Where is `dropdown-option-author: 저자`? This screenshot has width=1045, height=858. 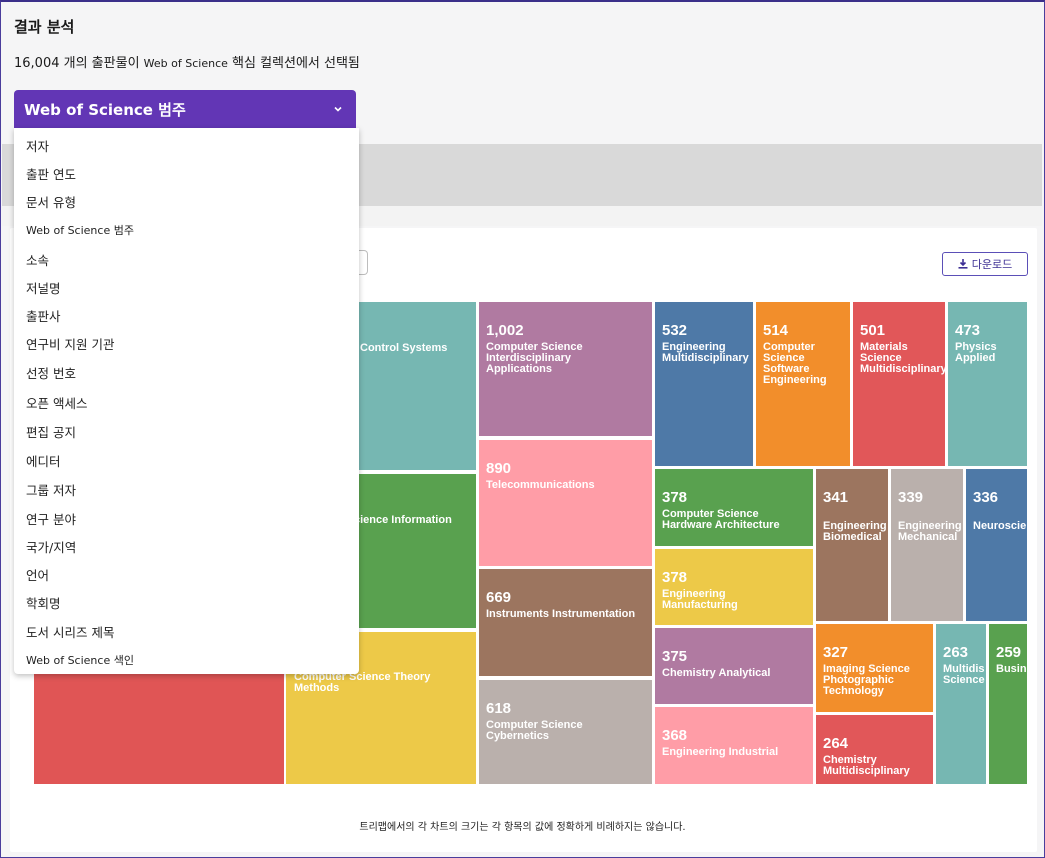
dropdown-option-author: 저자 is located at coordinates (37, 145).